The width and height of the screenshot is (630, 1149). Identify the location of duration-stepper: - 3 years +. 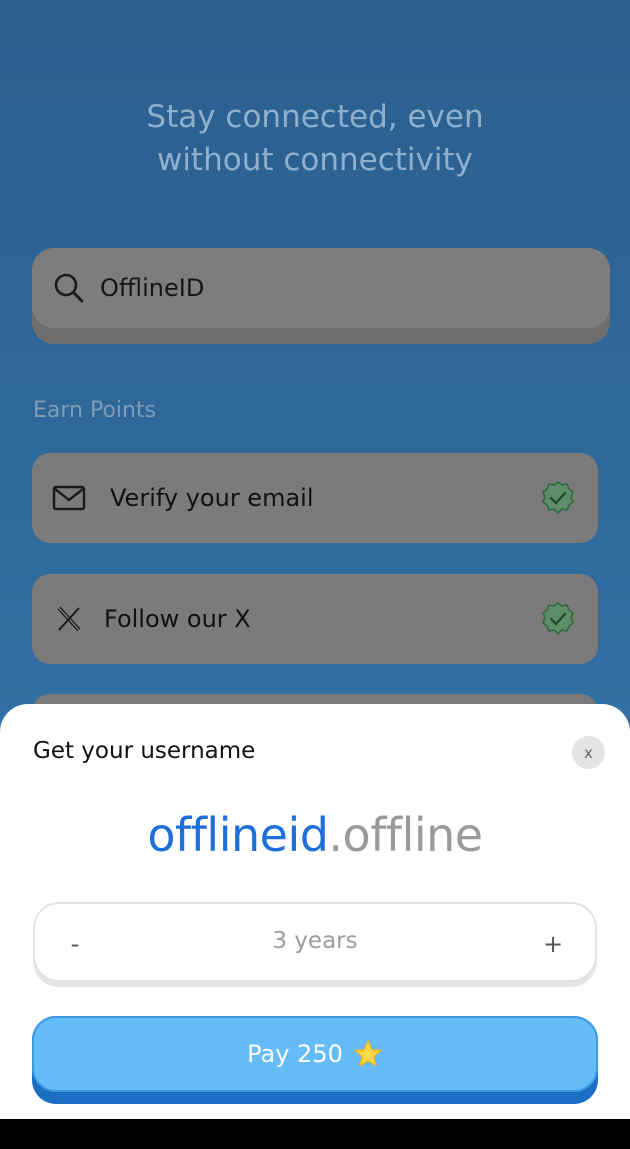
(315, 942).